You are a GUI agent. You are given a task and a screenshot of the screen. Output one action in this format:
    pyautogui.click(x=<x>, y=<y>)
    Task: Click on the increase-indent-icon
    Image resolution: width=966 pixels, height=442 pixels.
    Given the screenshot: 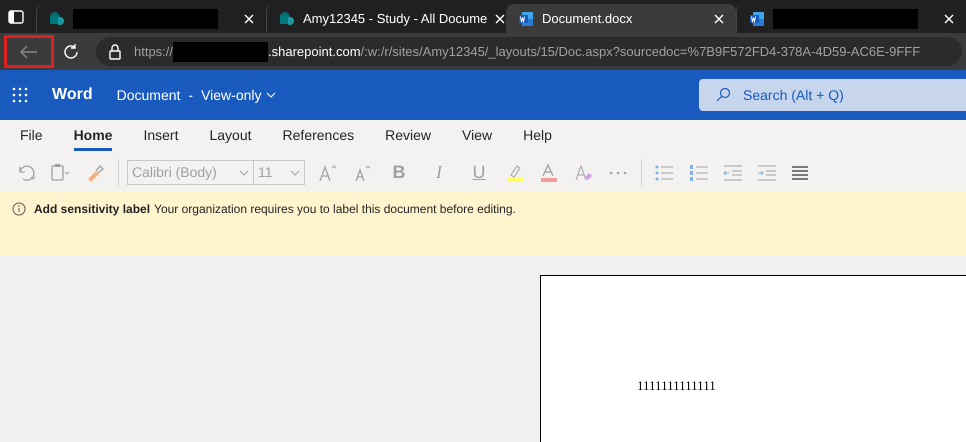 What is the action you would take?
    pyautogui.click(x=767, y=172)
    